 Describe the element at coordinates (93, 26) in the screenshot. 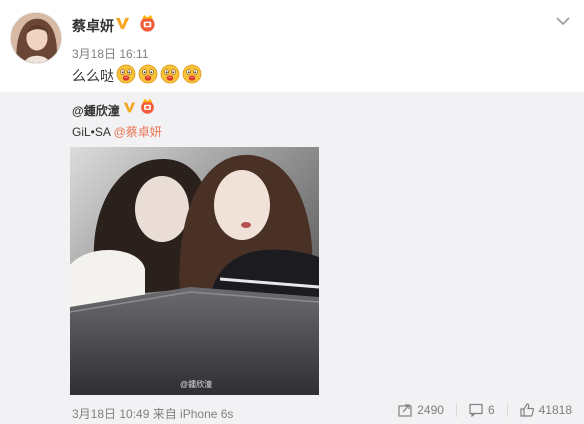

I see `poster-name: 蔡卓妍` at that location.